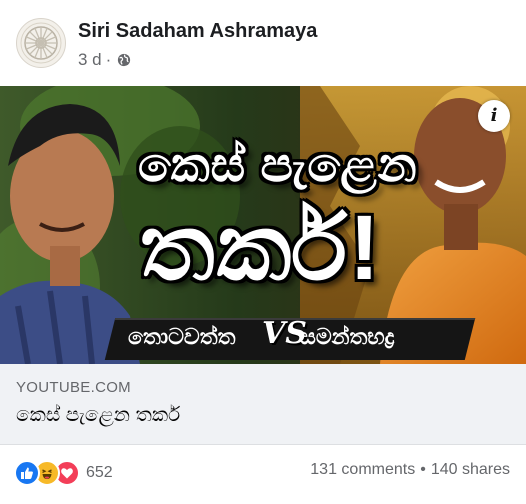  Describe the element at coordinates (362, 469) in the screenshot. I see `comments-count: 131 comments` at that location.